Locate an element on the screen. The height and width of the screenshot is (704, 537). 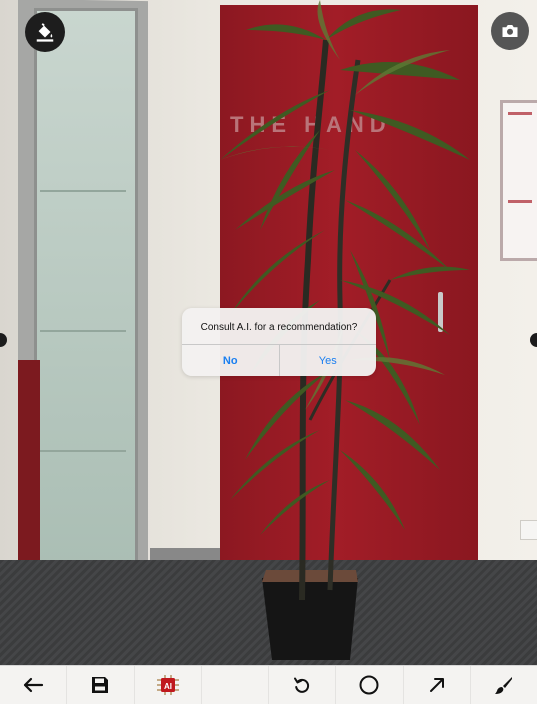
circle-tool-button is located at coordinates (370, 685).